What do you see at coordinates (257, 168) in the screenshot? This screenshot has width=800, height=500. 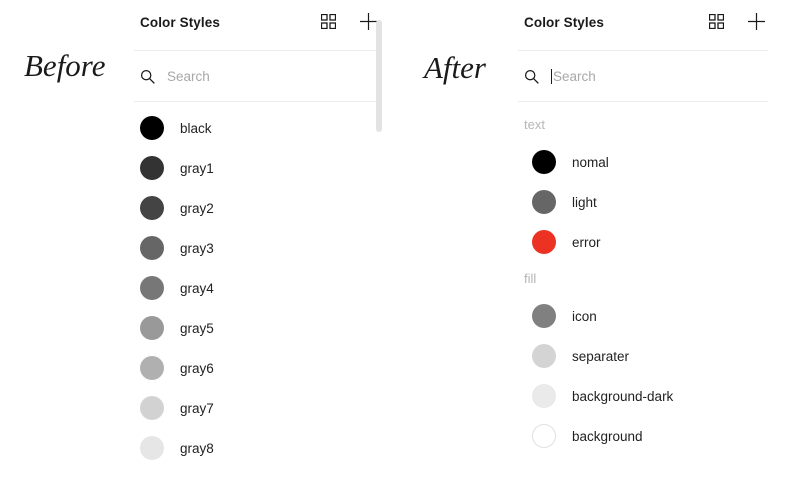 I see `list-item: gray1` at bounding box center [257, 168].